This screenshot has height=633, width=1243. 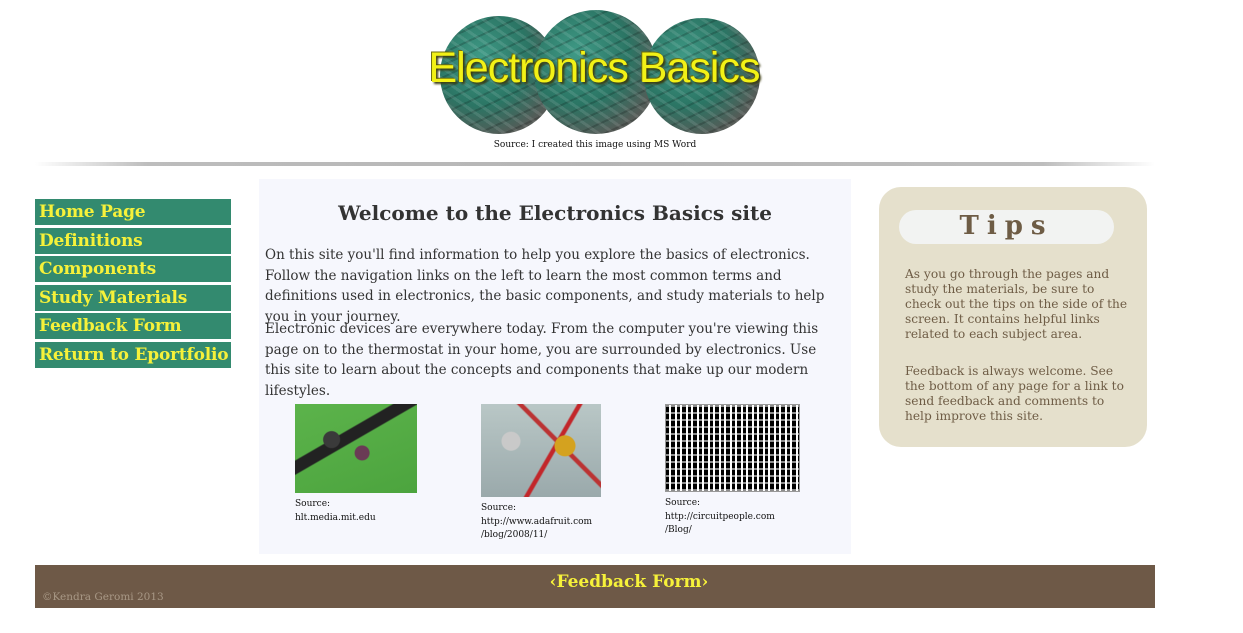 What do you see at coordinates (629, 582) in the screenshot?
I see `footer-feedback-link: ‹Feedback Form›` at bounding box center [629, 582].